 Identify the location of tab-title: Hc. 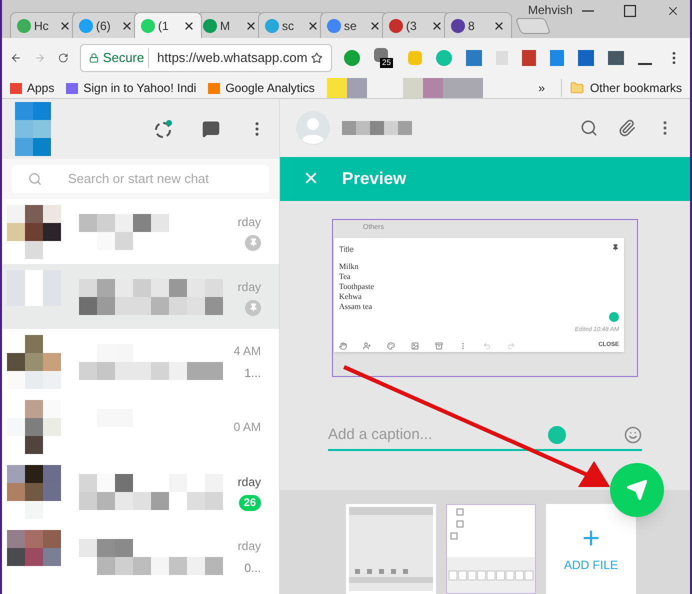
(42, 26).